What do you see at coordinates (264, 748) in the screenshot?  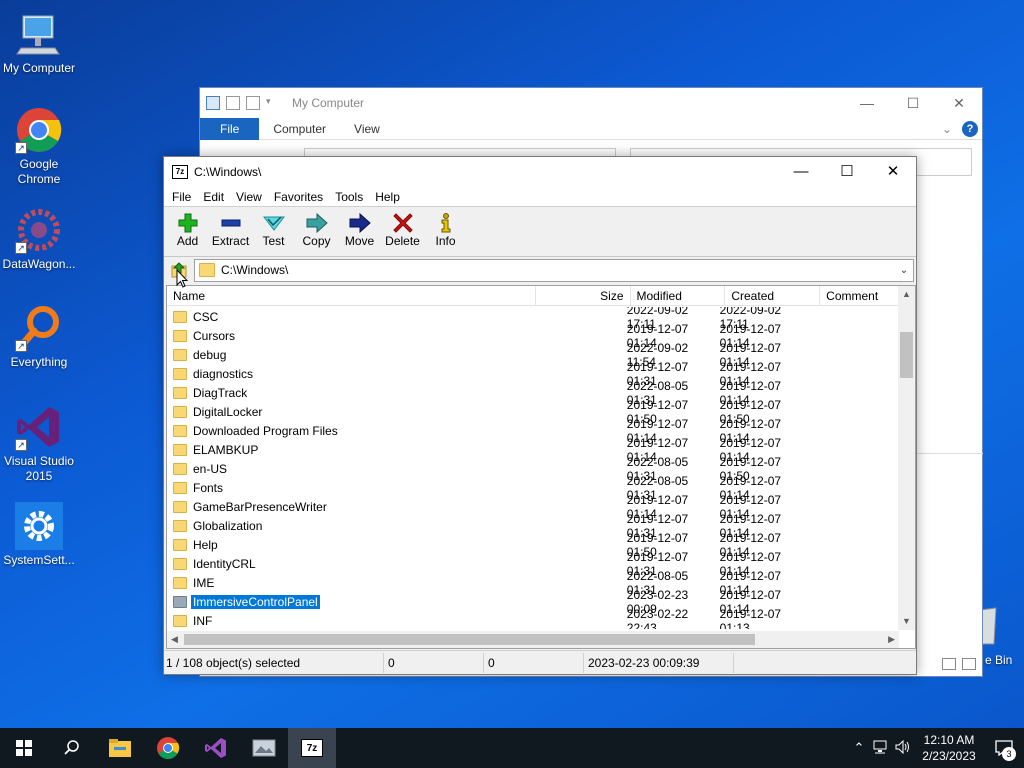 I see `taskbar-photo-app` at bounding box center [264, 748].